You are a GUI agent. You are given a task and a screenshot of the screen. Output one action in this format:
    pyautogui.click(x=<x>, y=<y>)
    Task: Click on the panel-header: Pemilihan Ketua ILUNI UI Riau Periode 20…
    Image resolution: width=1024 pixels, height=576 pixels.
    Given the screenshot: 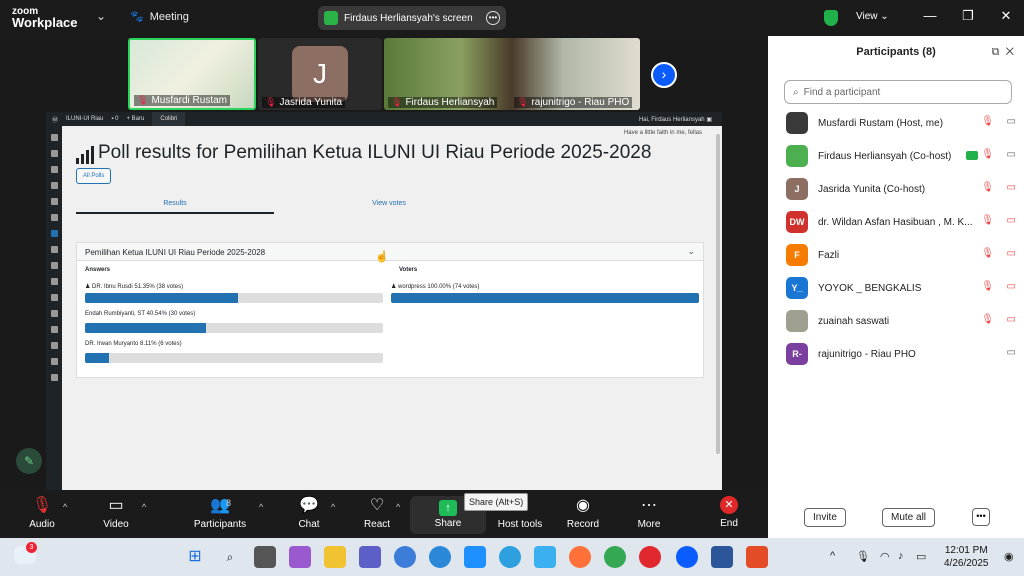 What is the action you would take?
    pyautogui.click(x=390, y=252)
    